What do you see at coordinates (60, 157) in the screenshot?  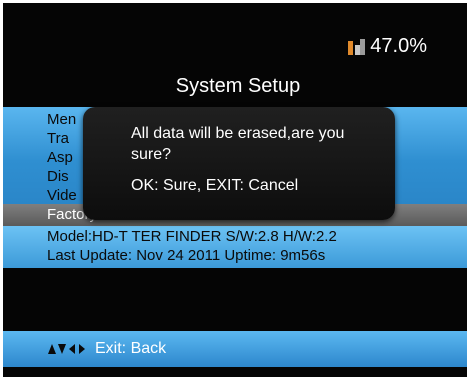 I see `menu-item-3: Asp` at bounding box center [60, 157].